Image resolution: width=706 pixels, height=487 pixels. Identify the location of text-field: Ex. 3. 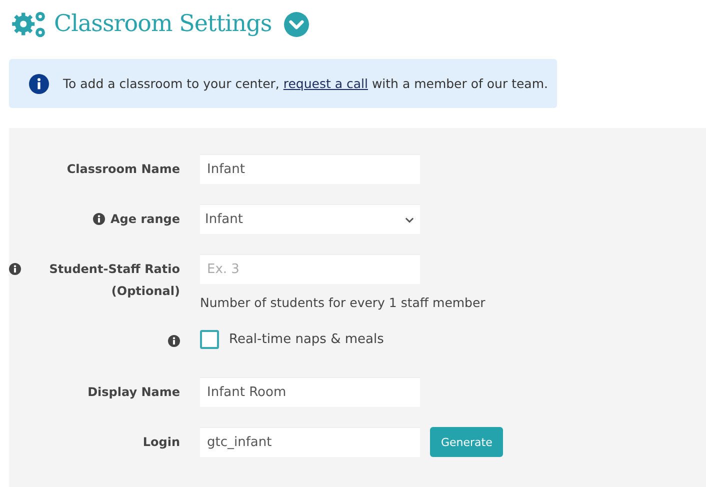
(310, 269).